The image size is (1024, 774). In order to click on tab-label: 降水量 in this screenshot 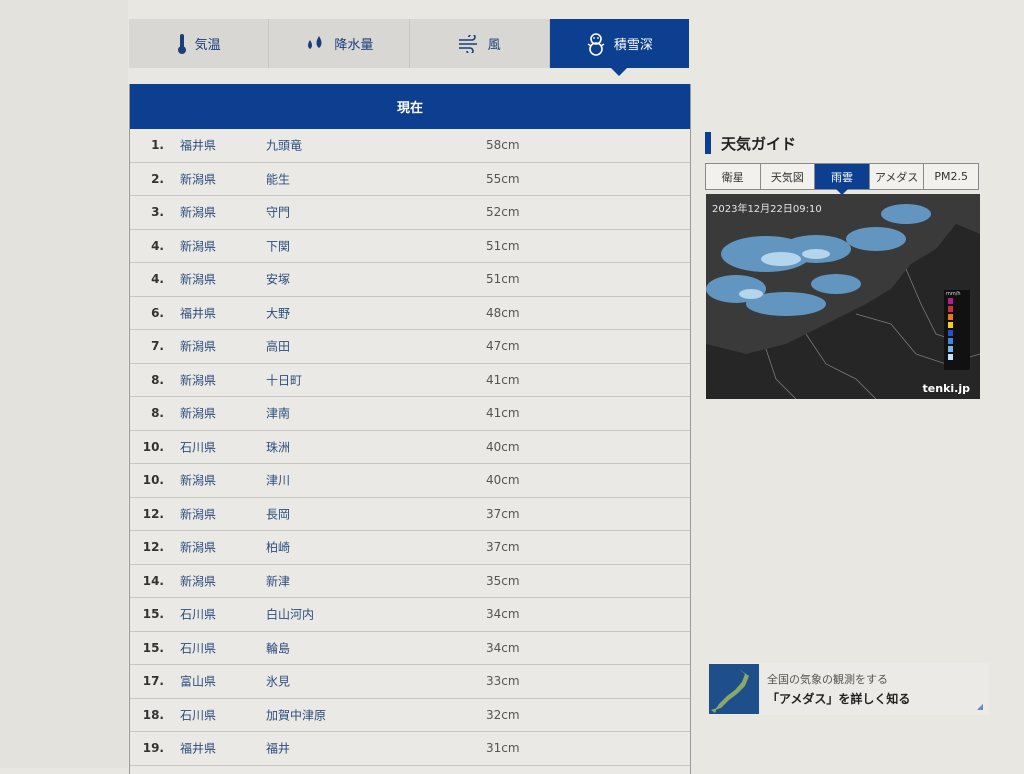, I will do `click(354, 45)`.